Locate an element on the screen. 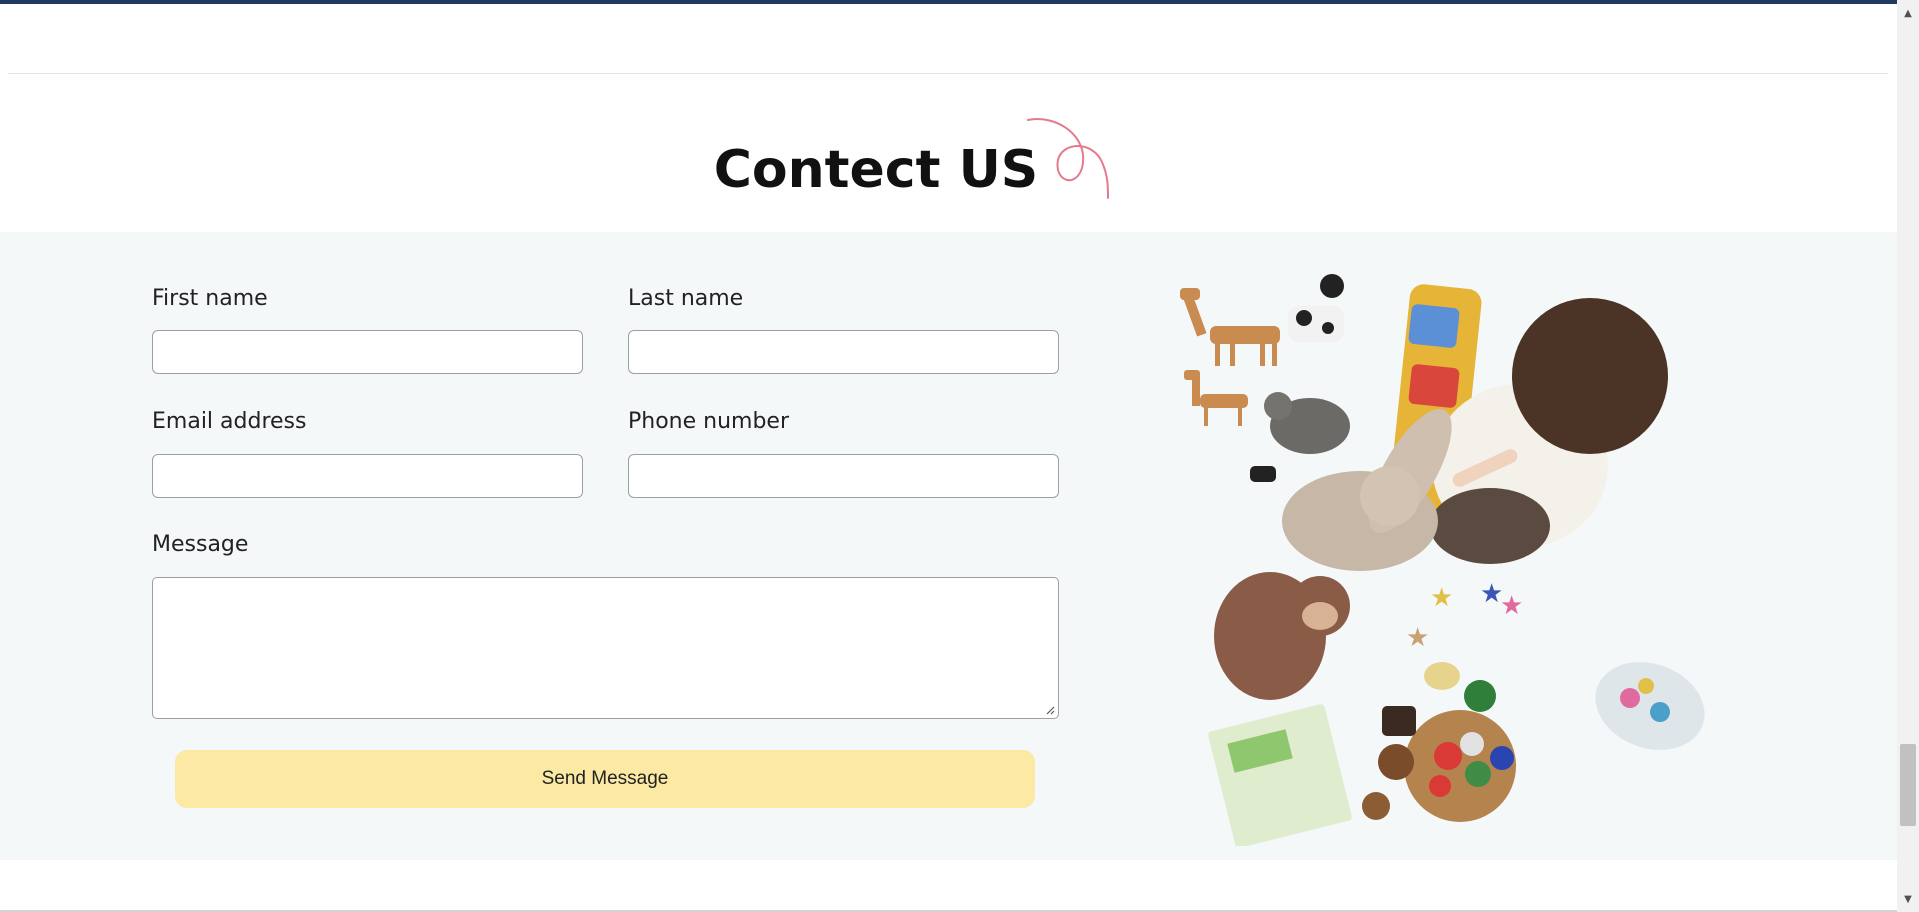 The width and height of the screenshot is (1919, 912). chevron-up-icon: ▲ is located at coordinates (1908, 13).